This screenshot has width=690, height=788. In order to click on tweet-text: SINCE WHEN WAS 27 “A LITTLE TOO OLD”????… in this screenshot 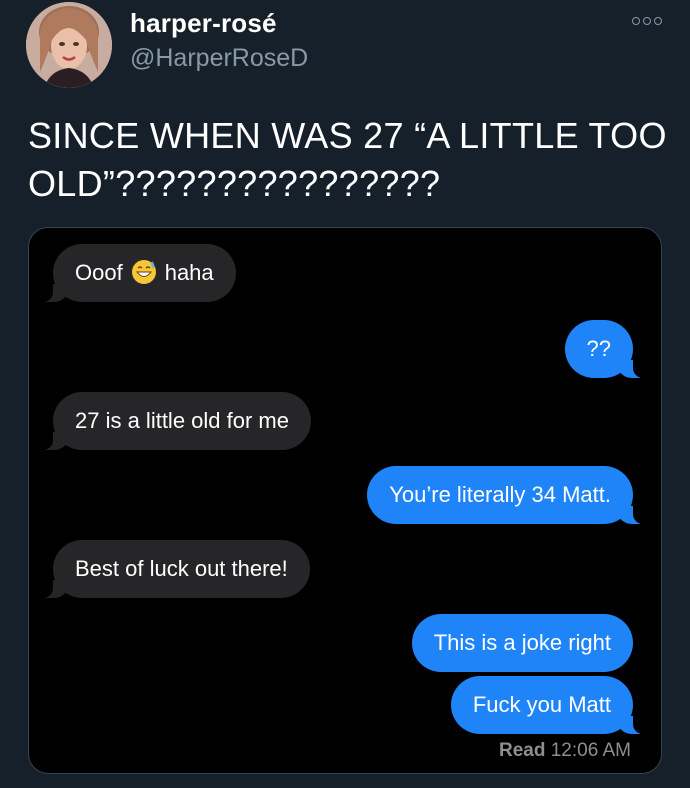, I will do `click(347, 159)`.